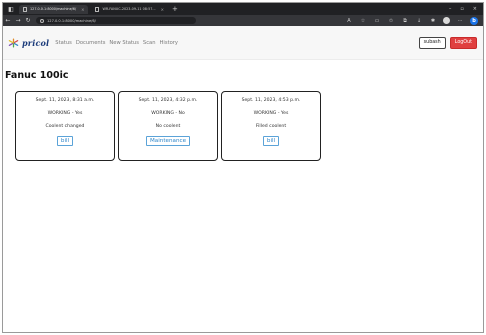 The image size is (486, 335). What do you see at coordinates (463, 42) in the screenshot?
I see `logout-button: LogOut` at bounding box center [463, 42].